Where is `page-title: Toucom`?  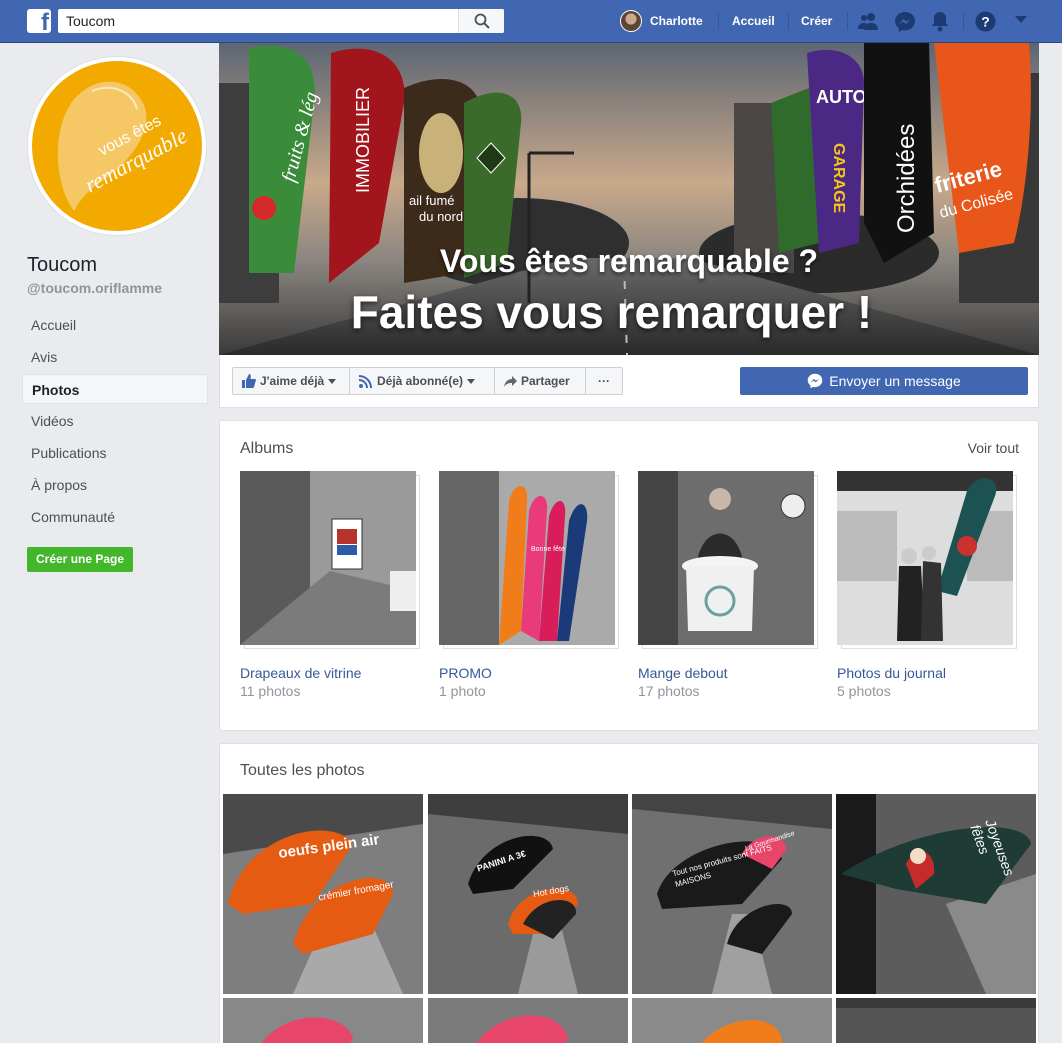 page-title: Toucom is located at coordinates (62, 265).